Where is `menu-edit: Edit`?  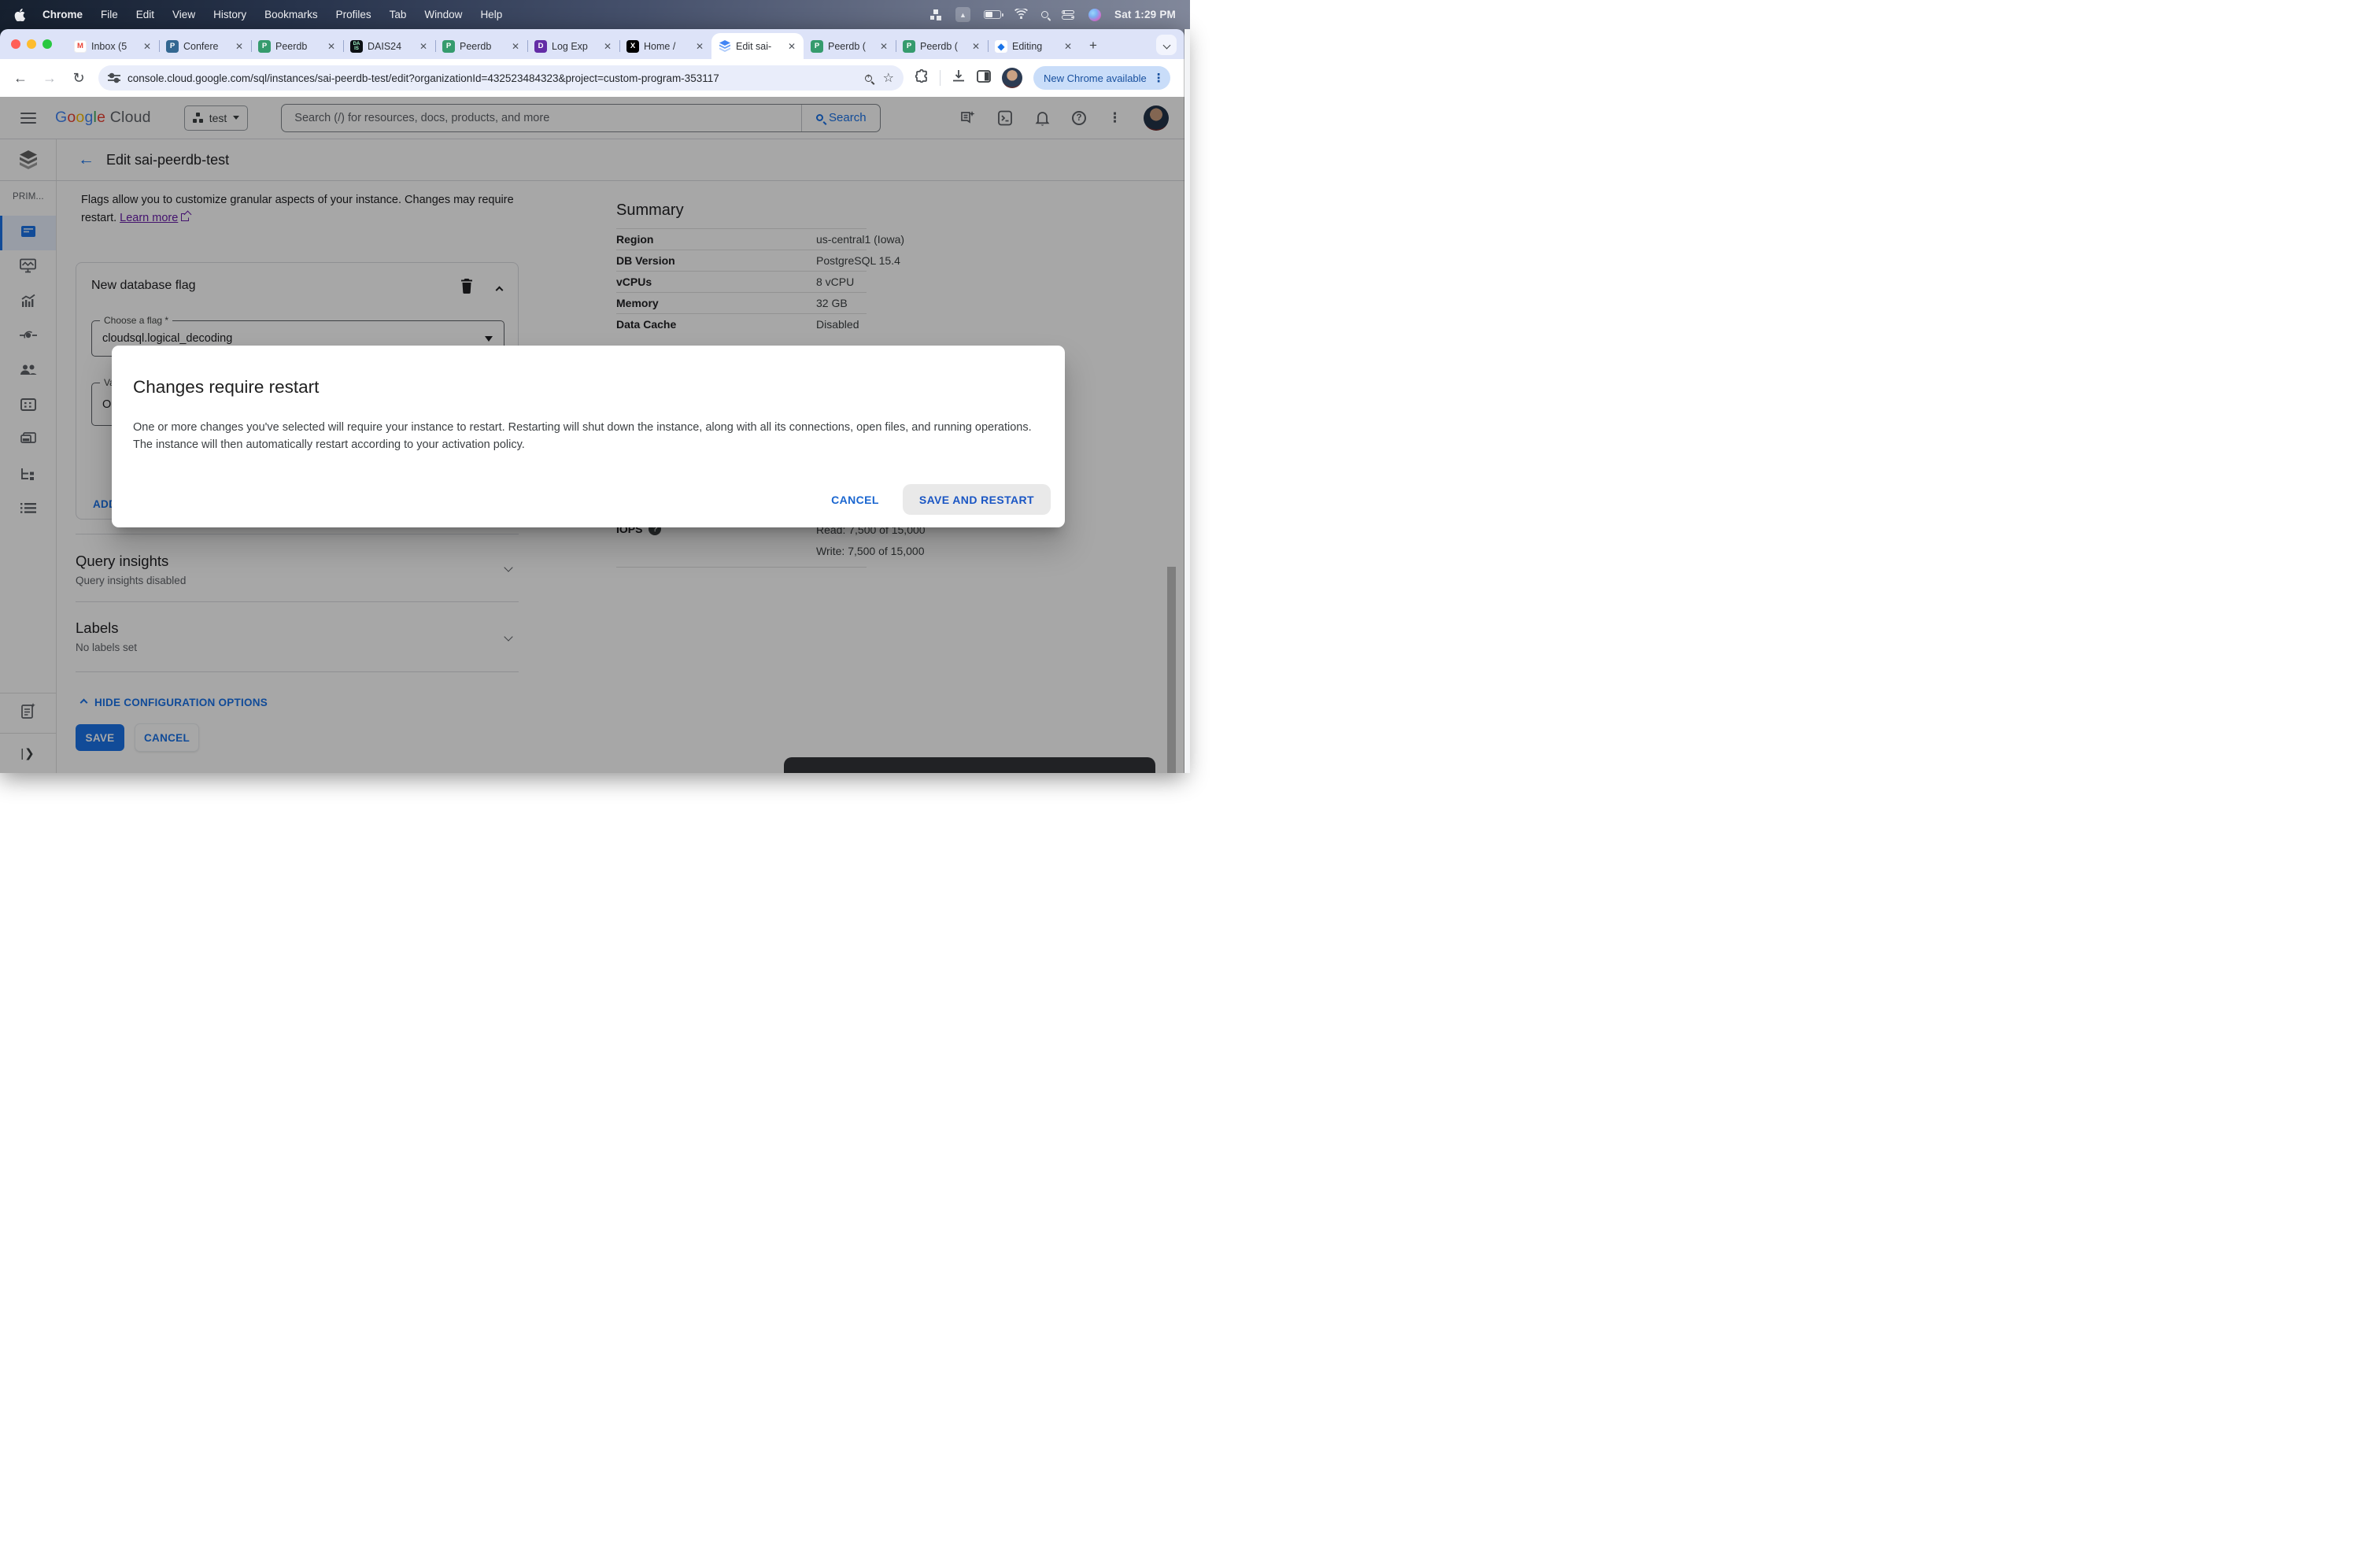
menu-edit: Edit is located at coordinates (145, 14).